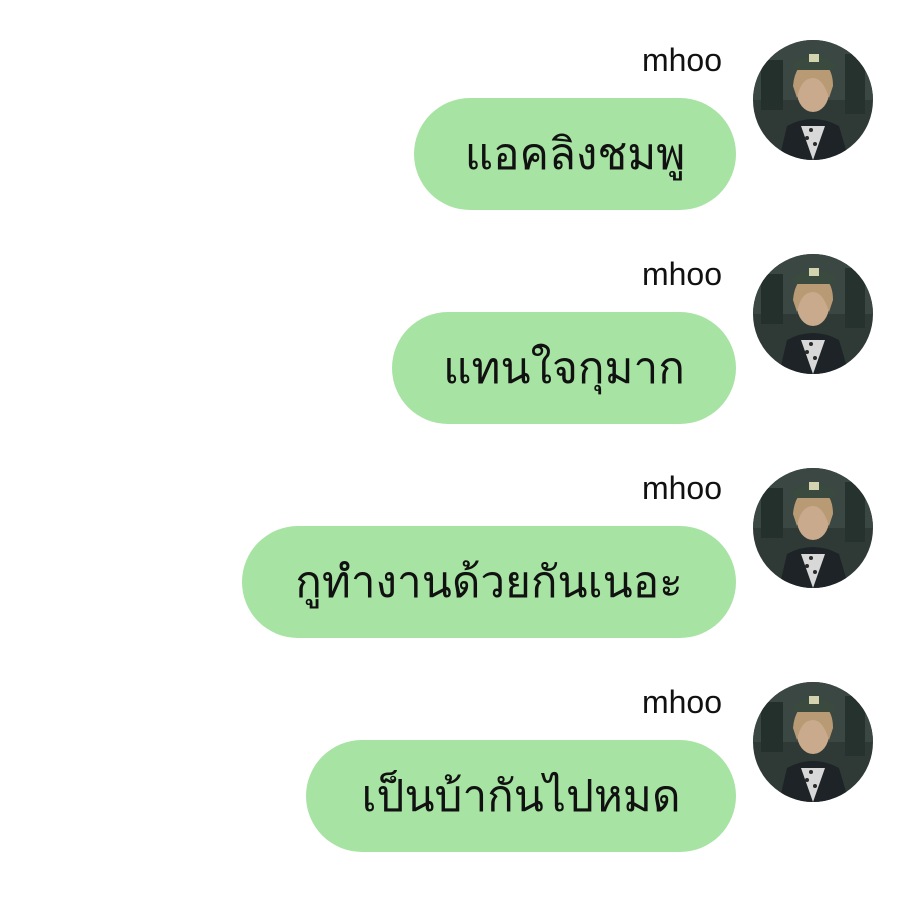  What do you see at coordinates (564, 368) in the screenshot?
I see `message-bubble: แทนใจกุมาก` at bounding box center [564, 368].